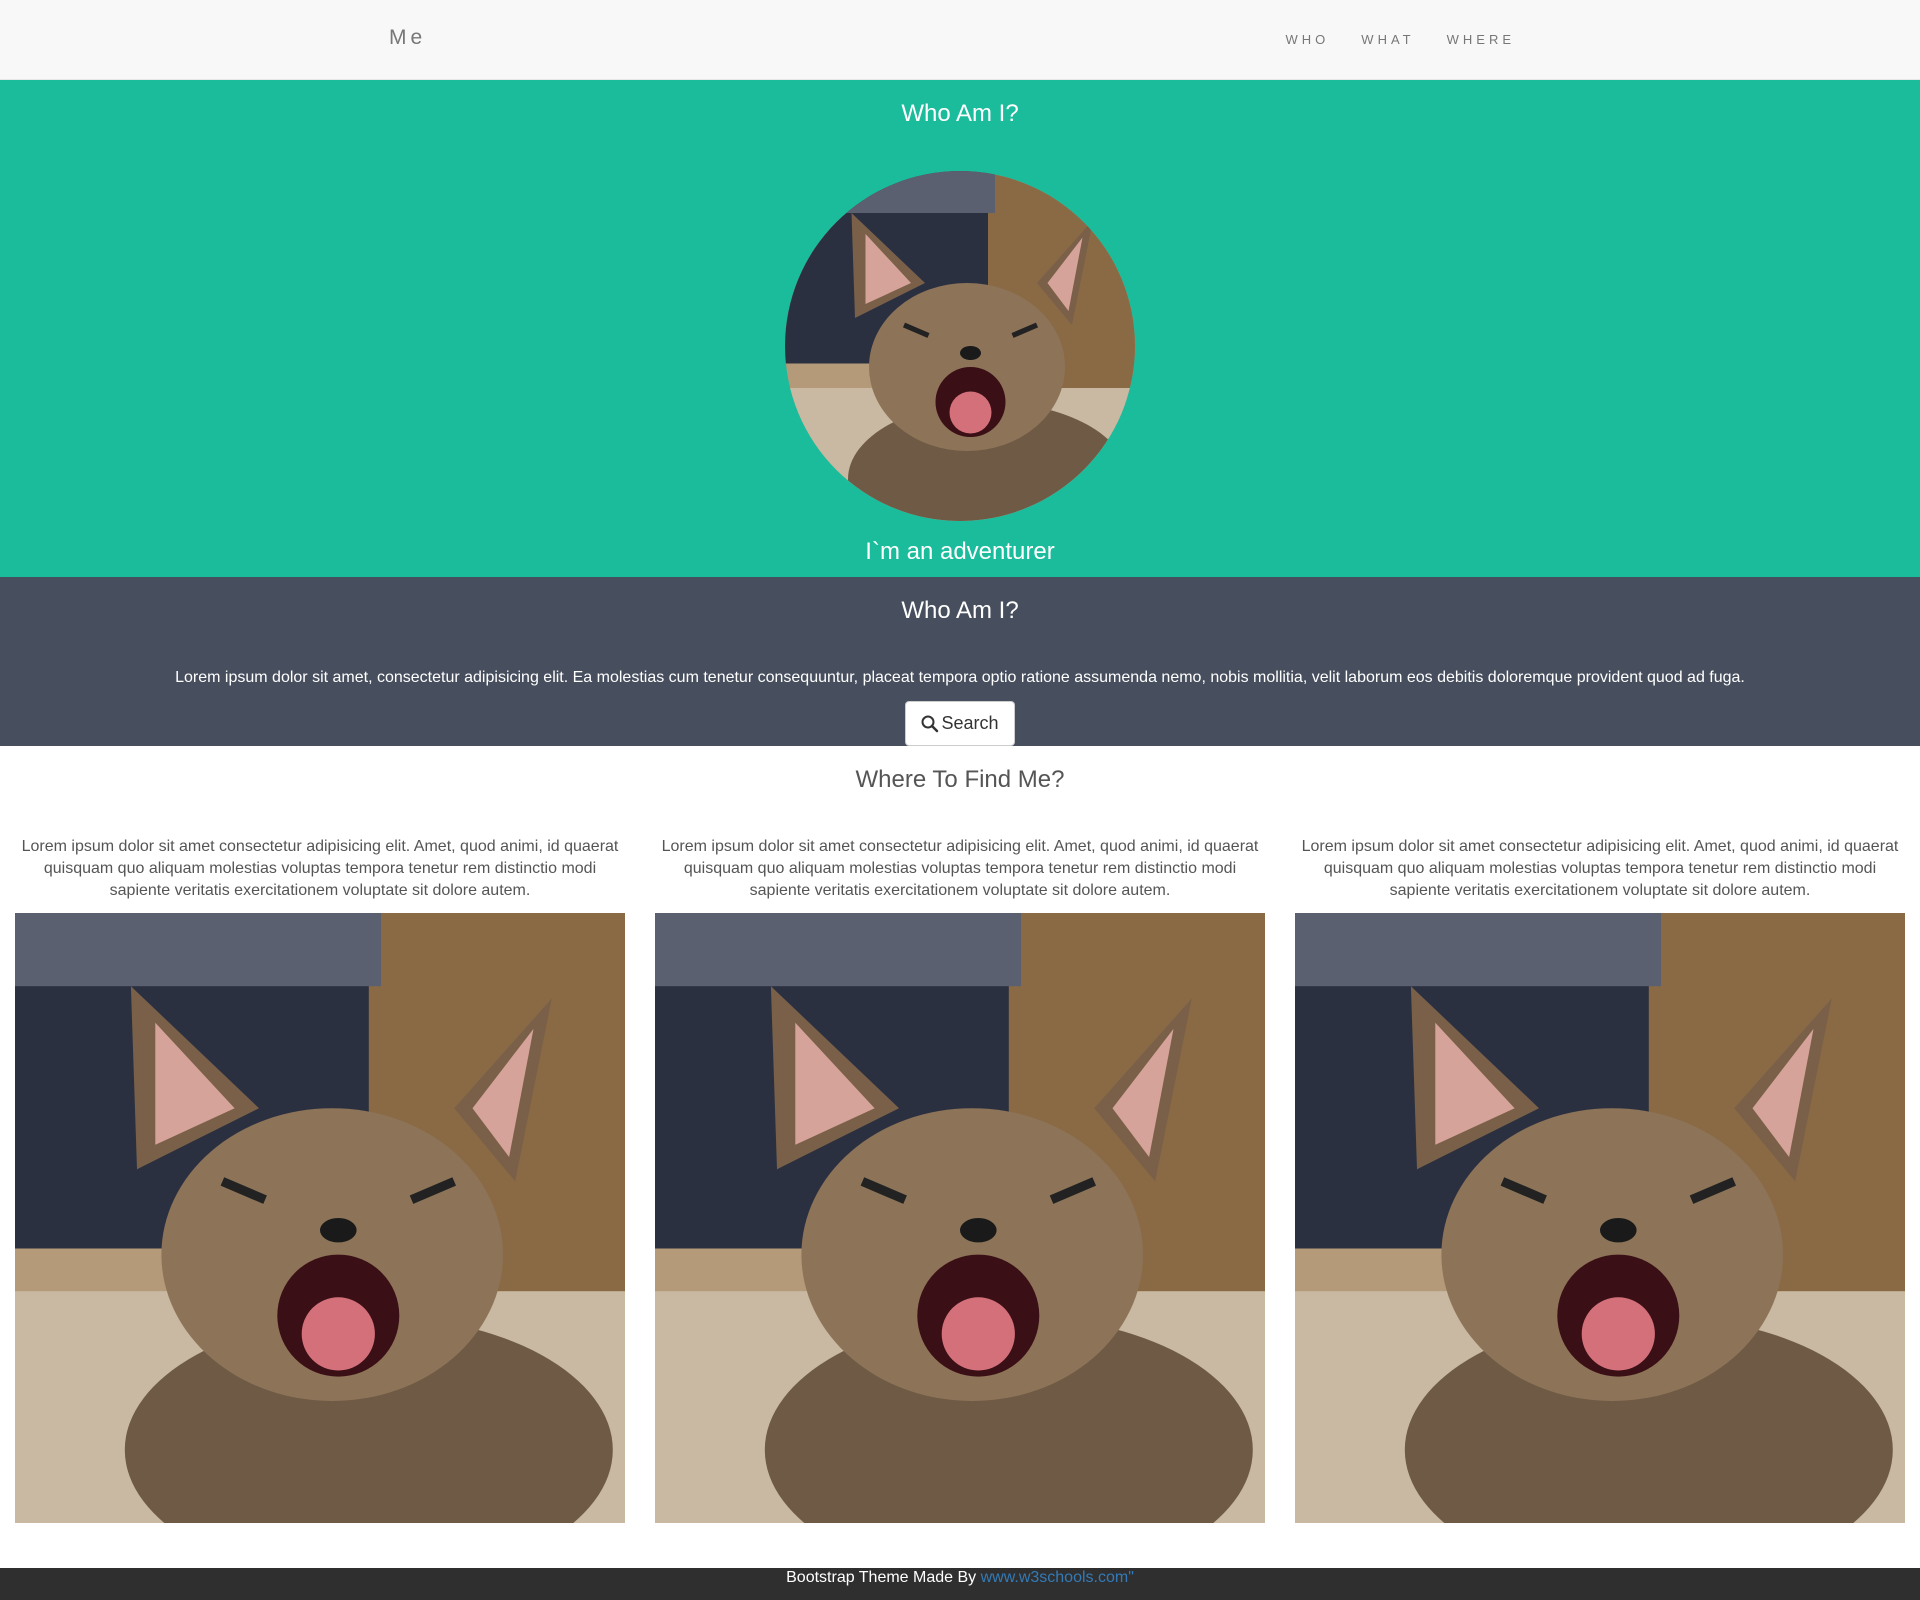 This screenshot has width=1920, height=1600. What do you see at coordinates (1308, 39) in the screenshot?
I see `nav-link-who: WHO` at bounding box center [1308, 39].